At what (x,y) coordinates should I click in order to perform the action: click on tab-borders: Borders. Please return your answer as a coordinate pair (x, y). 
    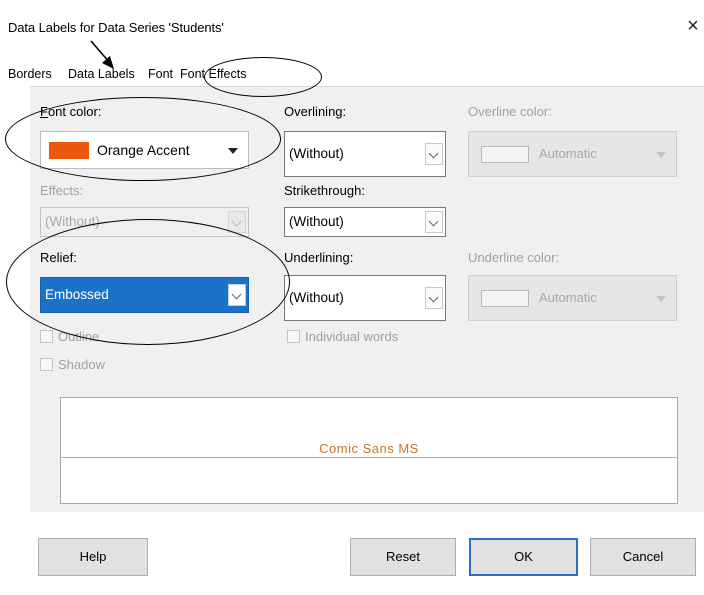
    Looking at the image, I should click on (30, 74).